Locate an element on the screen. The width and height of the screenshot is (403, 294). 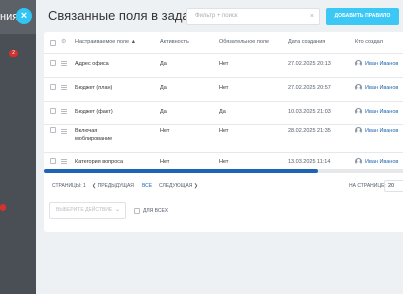
chevron-right-icon: ❯ is located at coordinates (195, 186).